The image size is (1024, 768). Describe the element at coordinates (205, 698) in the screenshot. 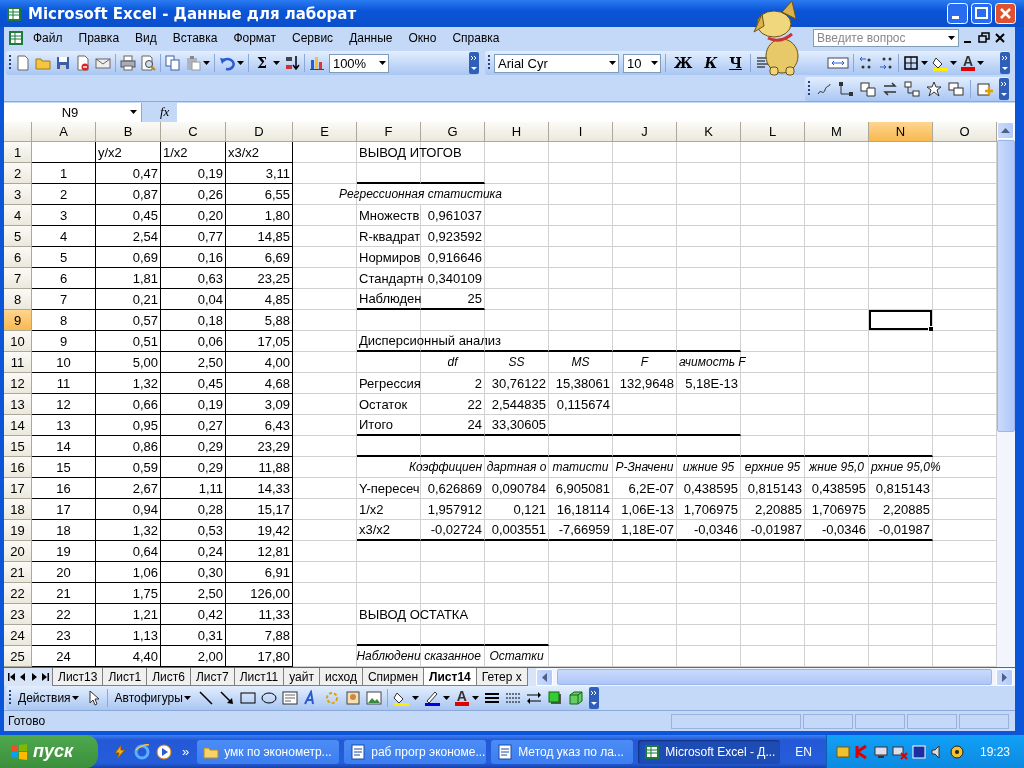

I see `line-icon` at that location.